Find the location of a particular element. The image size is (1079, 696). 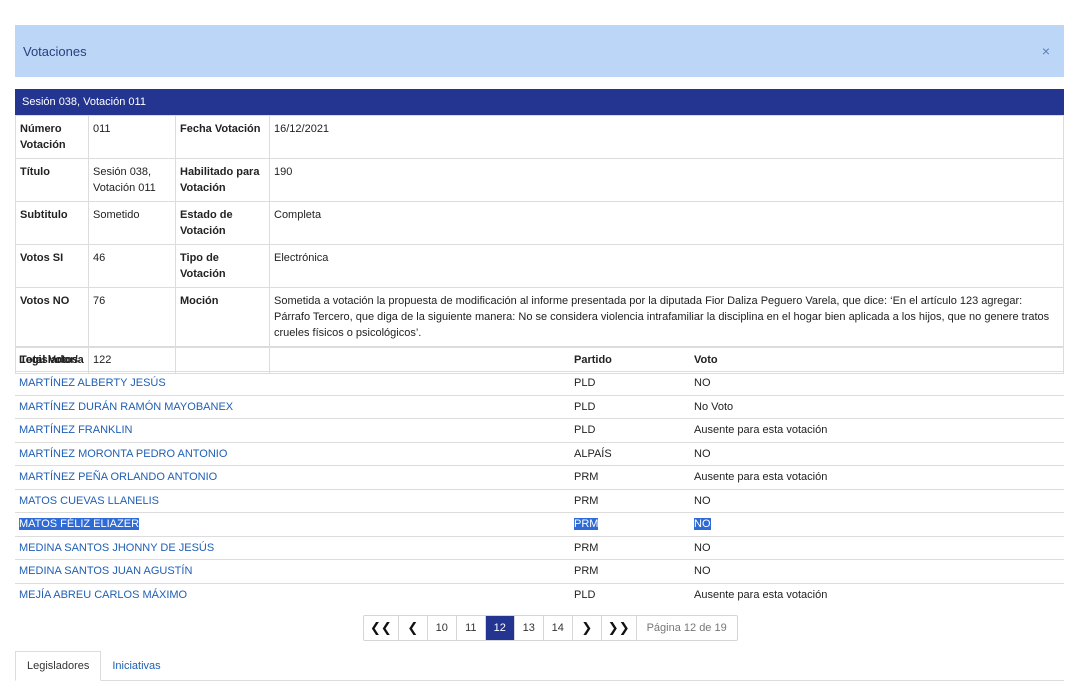

close-icon: × is located at coordinates (1046, 51).